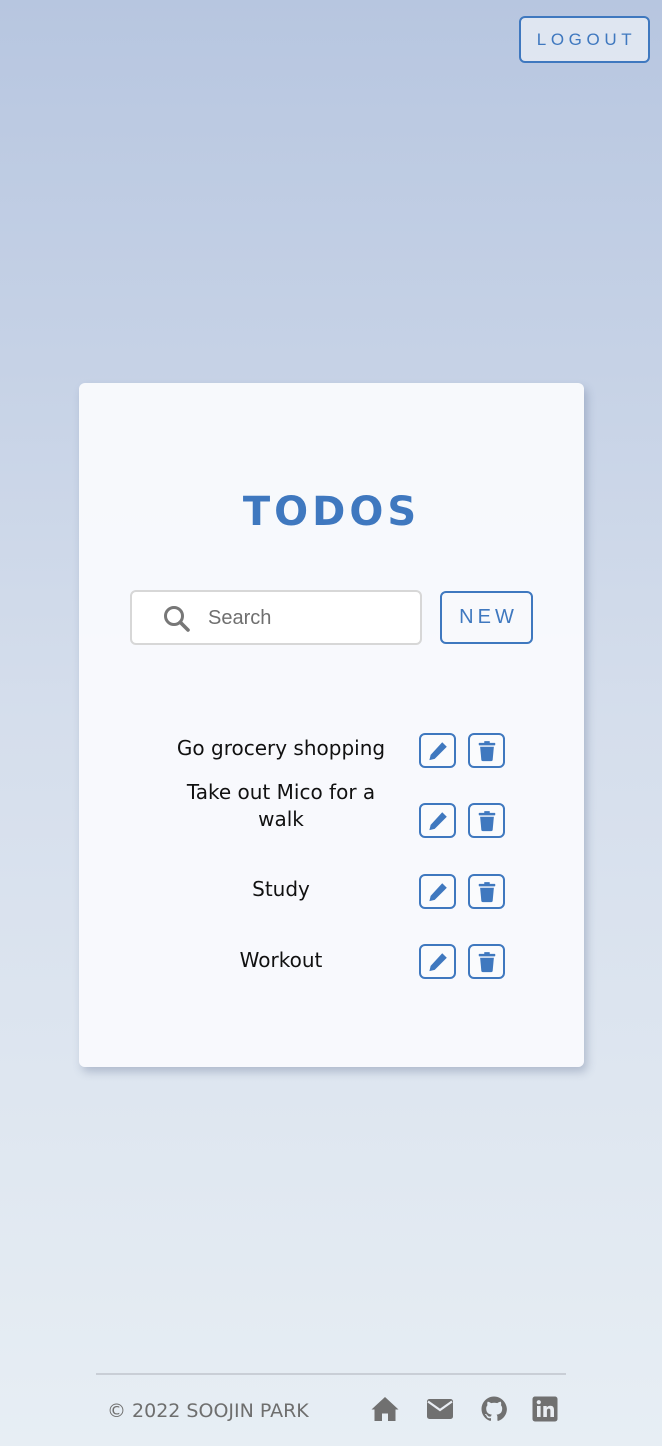 The height and width of the screenshot is (1446, 662). Describe the element at coordinates (208, 1411) in the screenshot. I see `copyright-text: © 2022 SOOJIN PARK` at that location.